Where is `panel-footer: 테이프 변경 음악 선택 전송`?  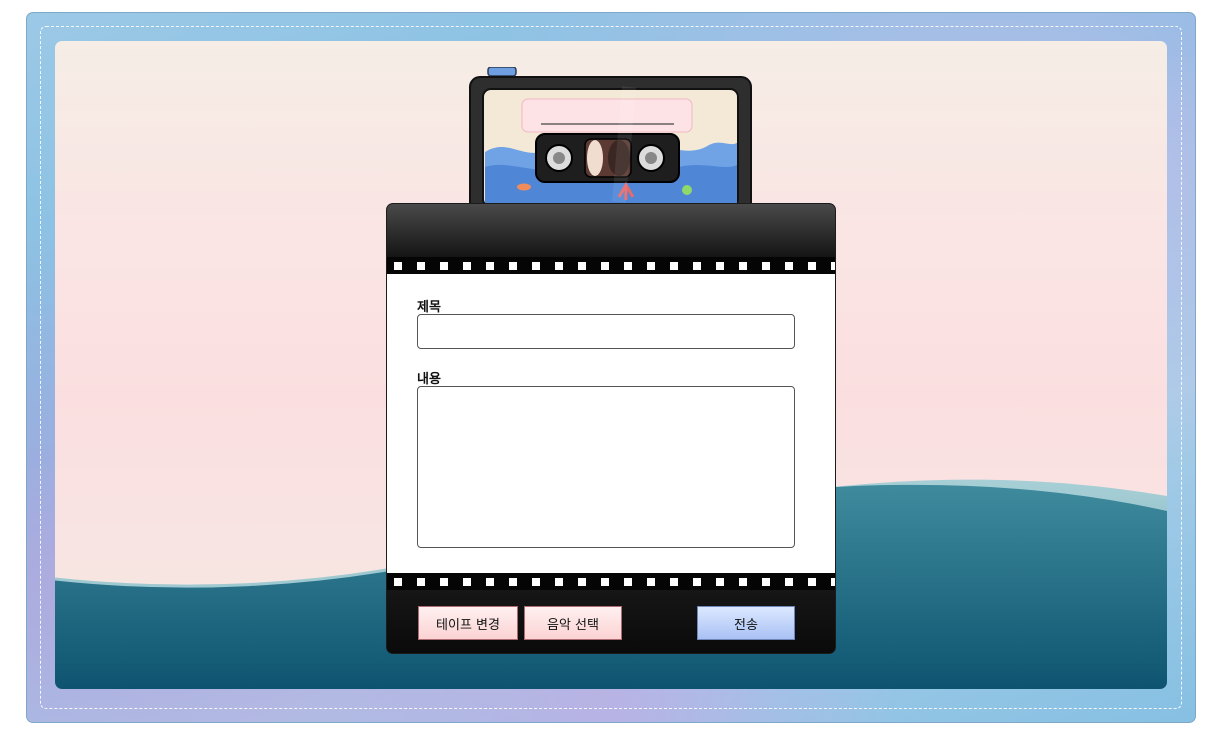
panel-footer: 테이프 변경 음악 선택 전송 is located at coordinates (611, 621).